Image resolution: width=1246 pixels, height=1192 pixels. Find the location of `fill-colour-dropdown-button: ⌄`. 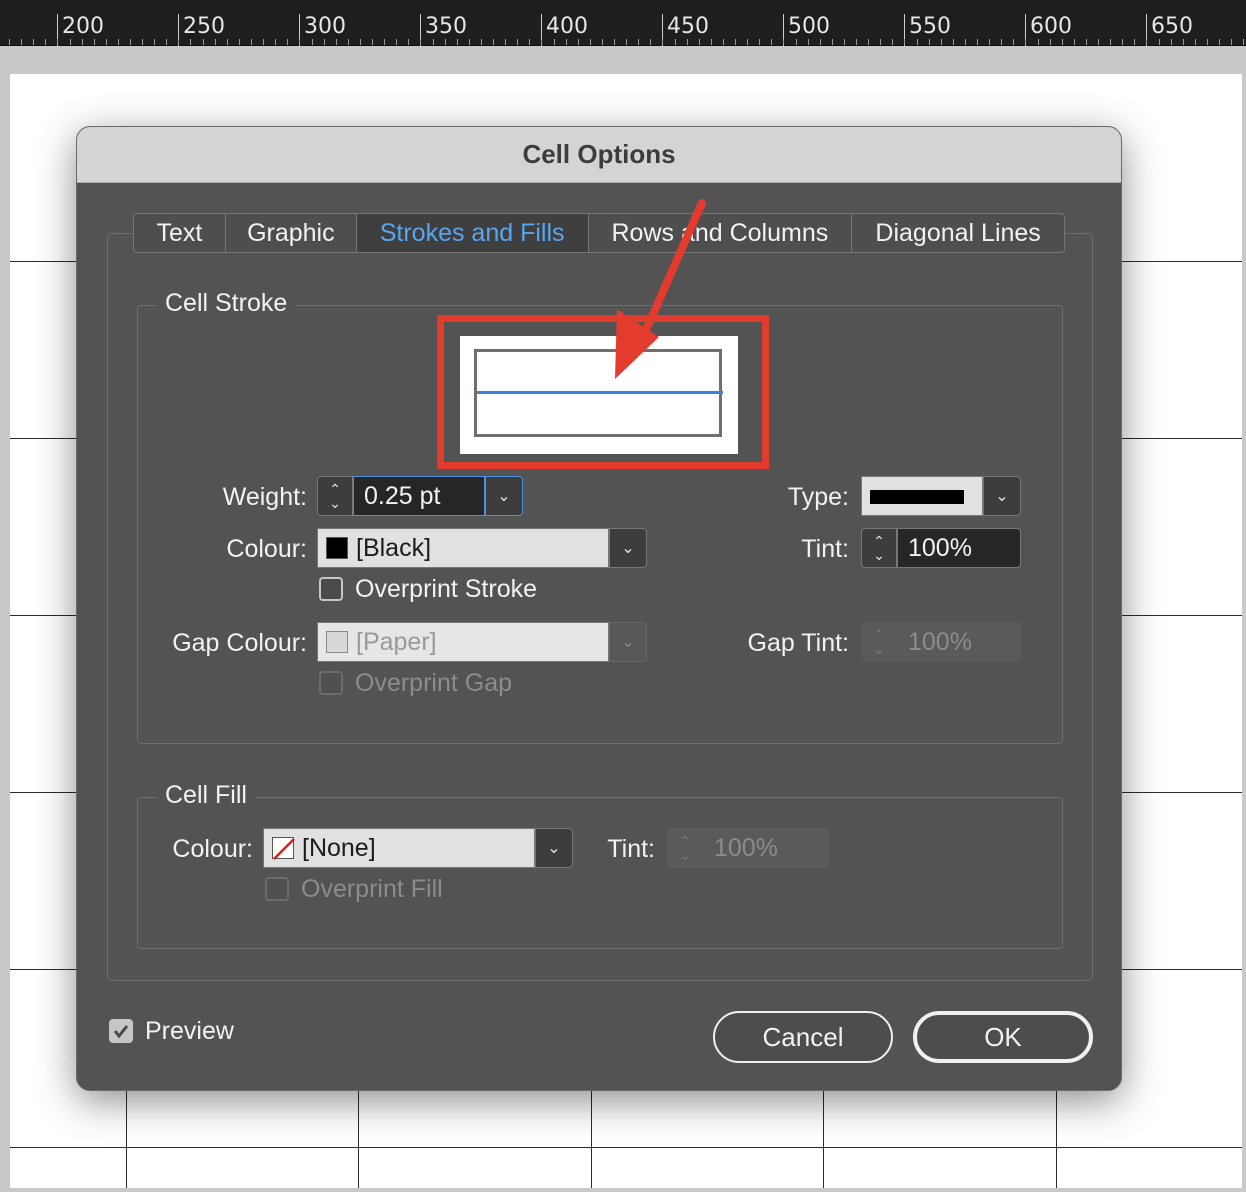

fill-colour-dropdown-button: ⌄ is located at coordinates (554, 848).